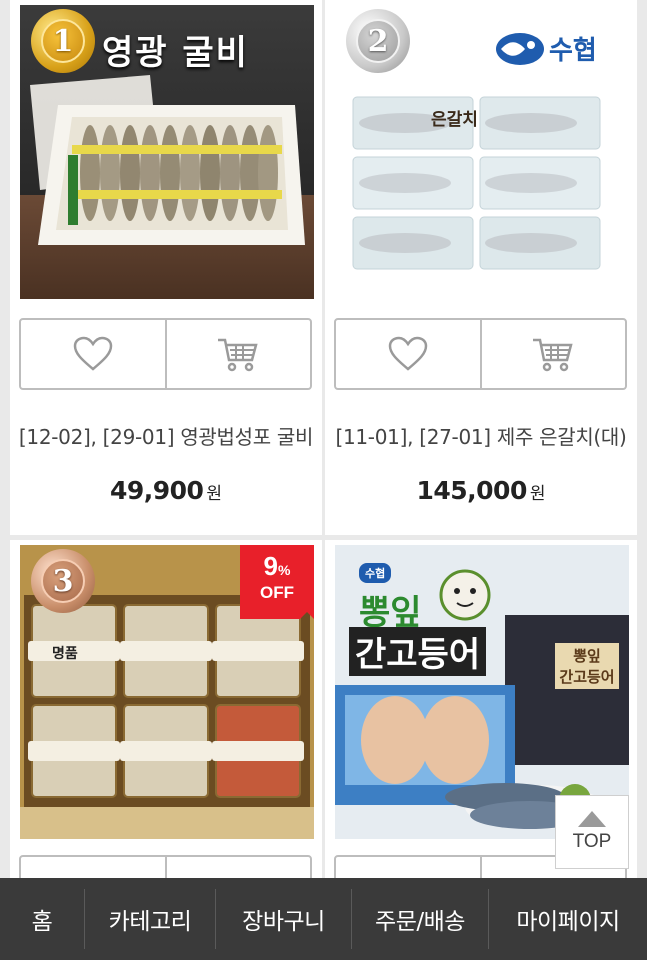  What do you see at coordinates (454, 120) in the screenshot?
I see `package-label: 은갈치` at bounding box center [454, 120].